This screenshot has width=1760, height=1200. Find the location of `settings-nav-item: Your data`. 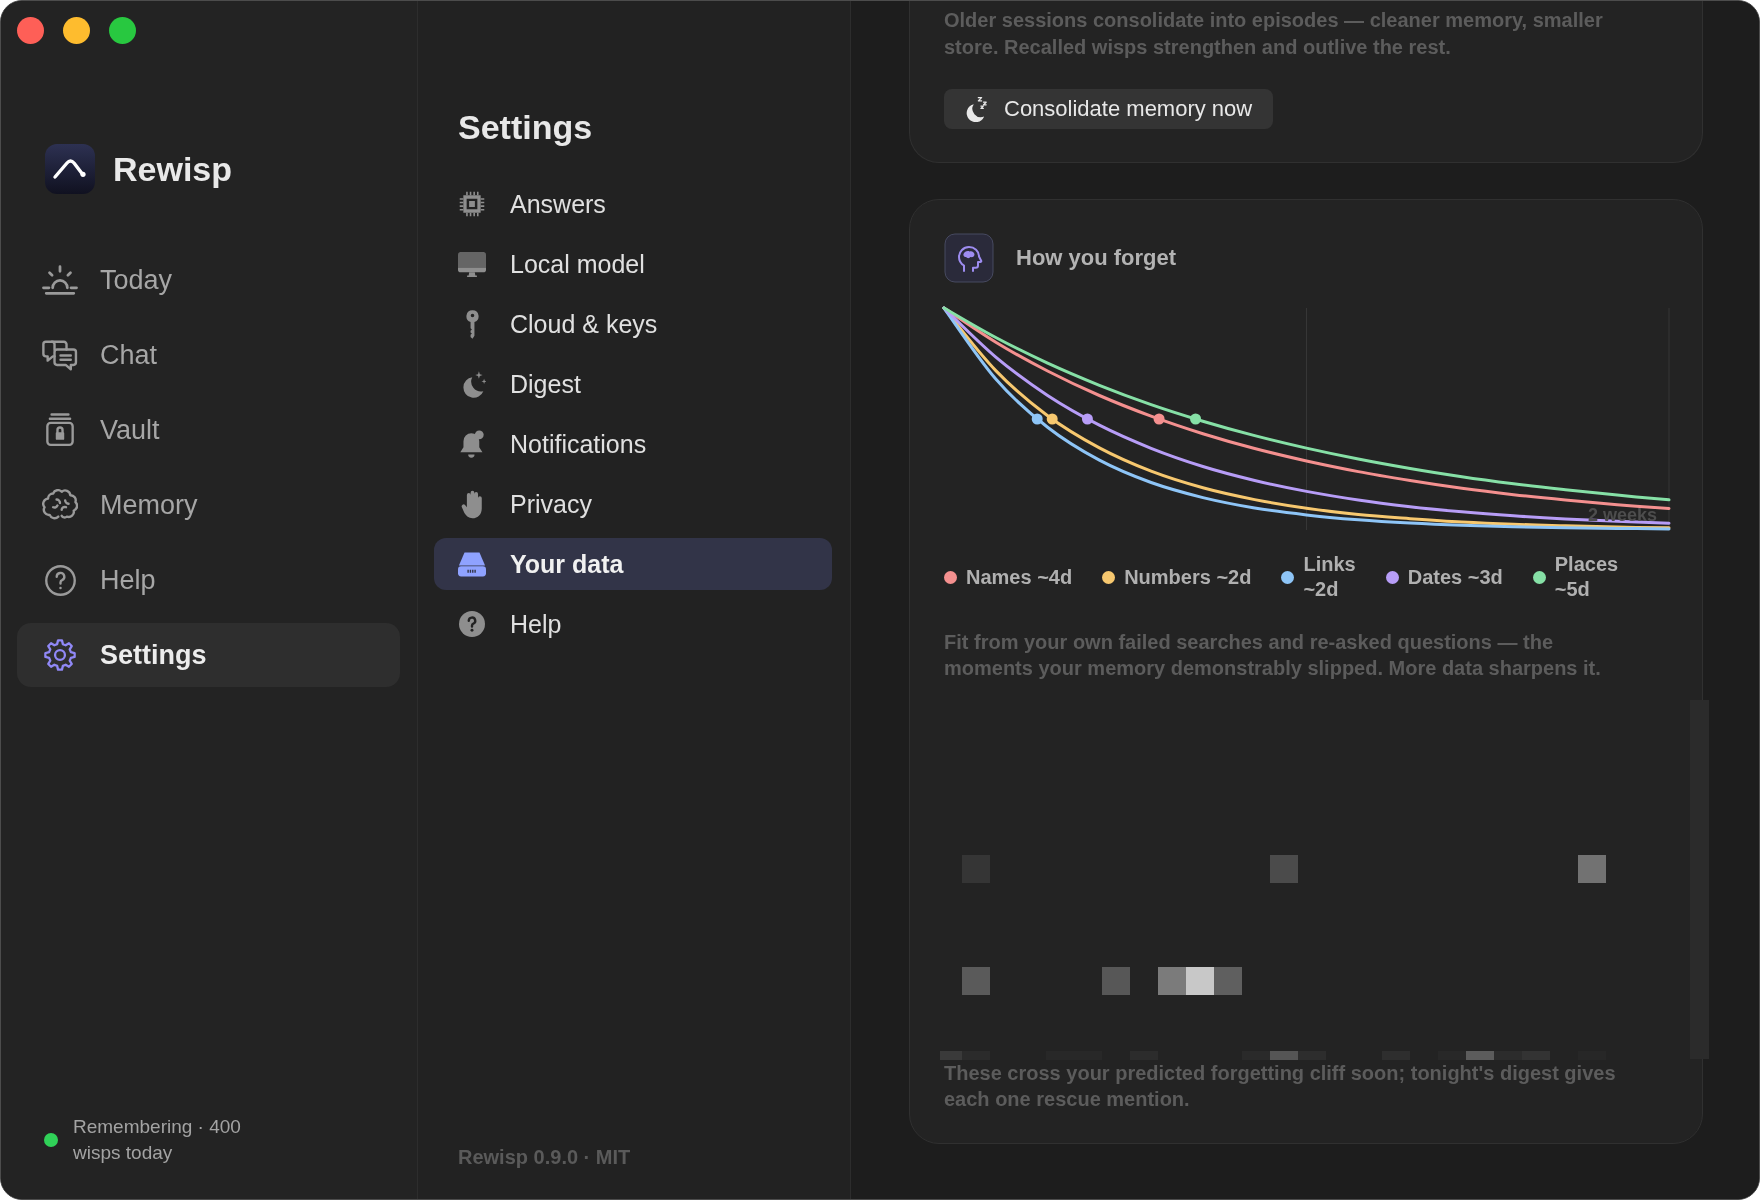

settings-nav-item: Your data is located at coordinates (633, 564).